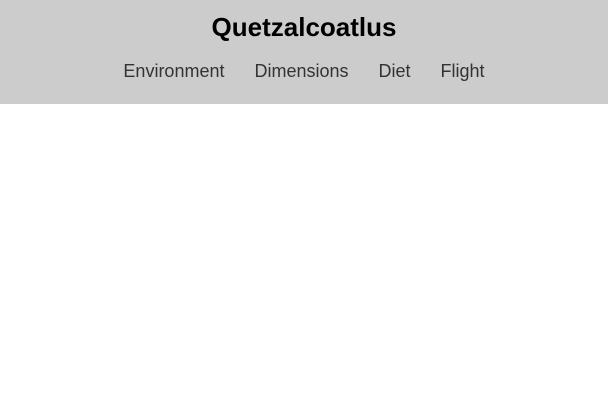 Image resolution: width=608 pixels, height=400 pixels. What do you see at coordinates (395, 71) in the screenshot?
I see `nav-link-diet: Diet` at bounding box center [395, 71].